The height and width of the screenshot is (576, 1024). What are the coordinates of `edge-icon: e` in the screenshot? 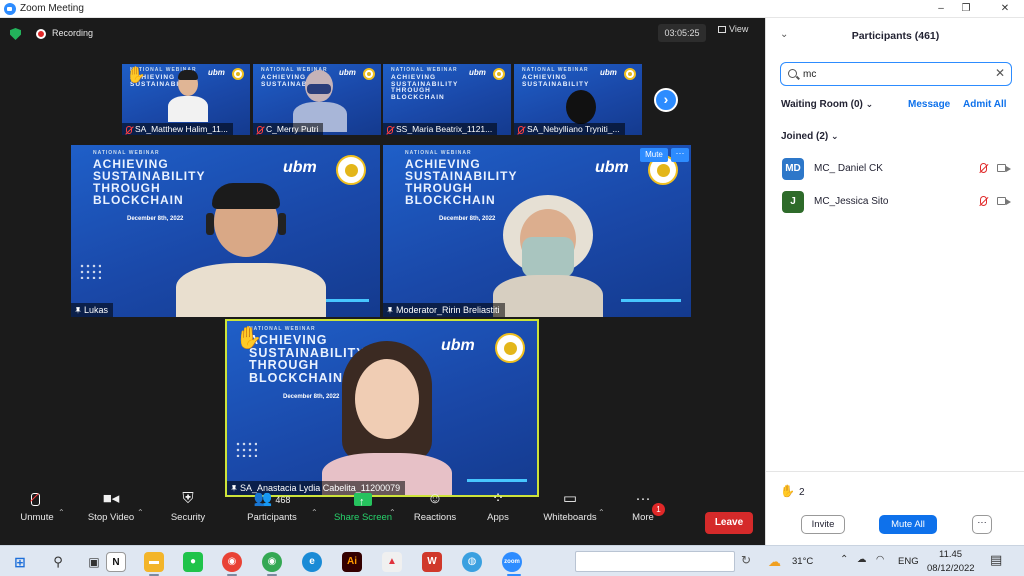 It's located at (312, 562).